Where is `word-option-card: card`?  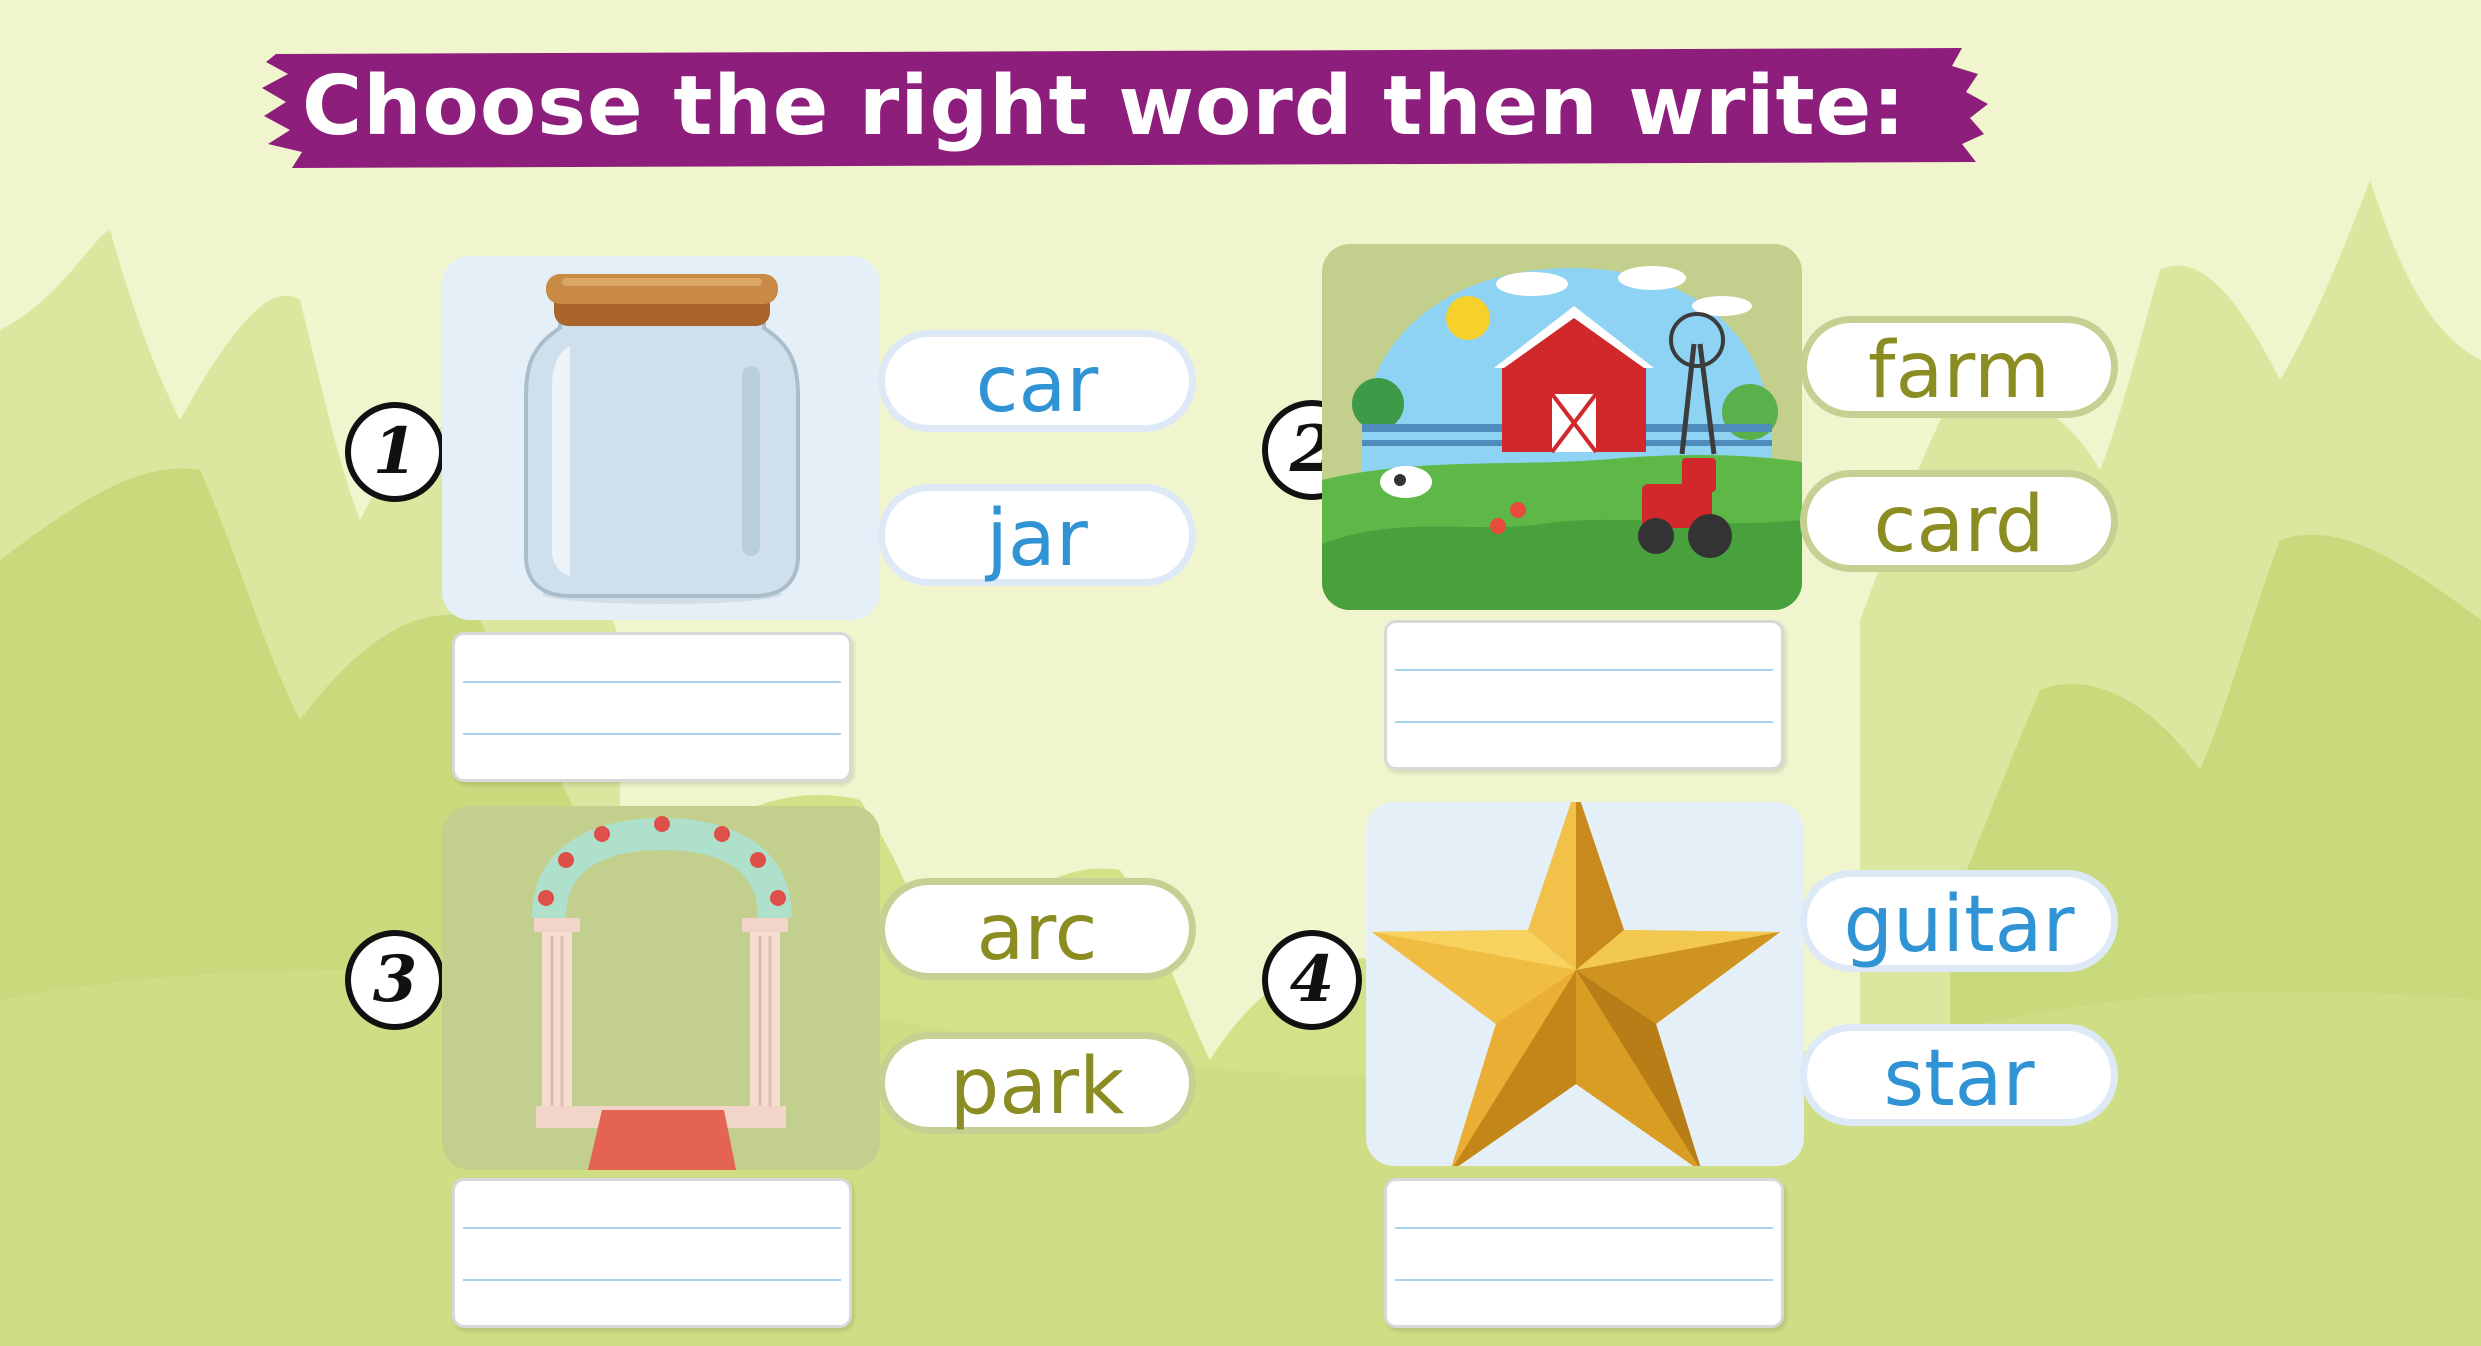 word-option-card: card is located at coordinates (1959, 521).